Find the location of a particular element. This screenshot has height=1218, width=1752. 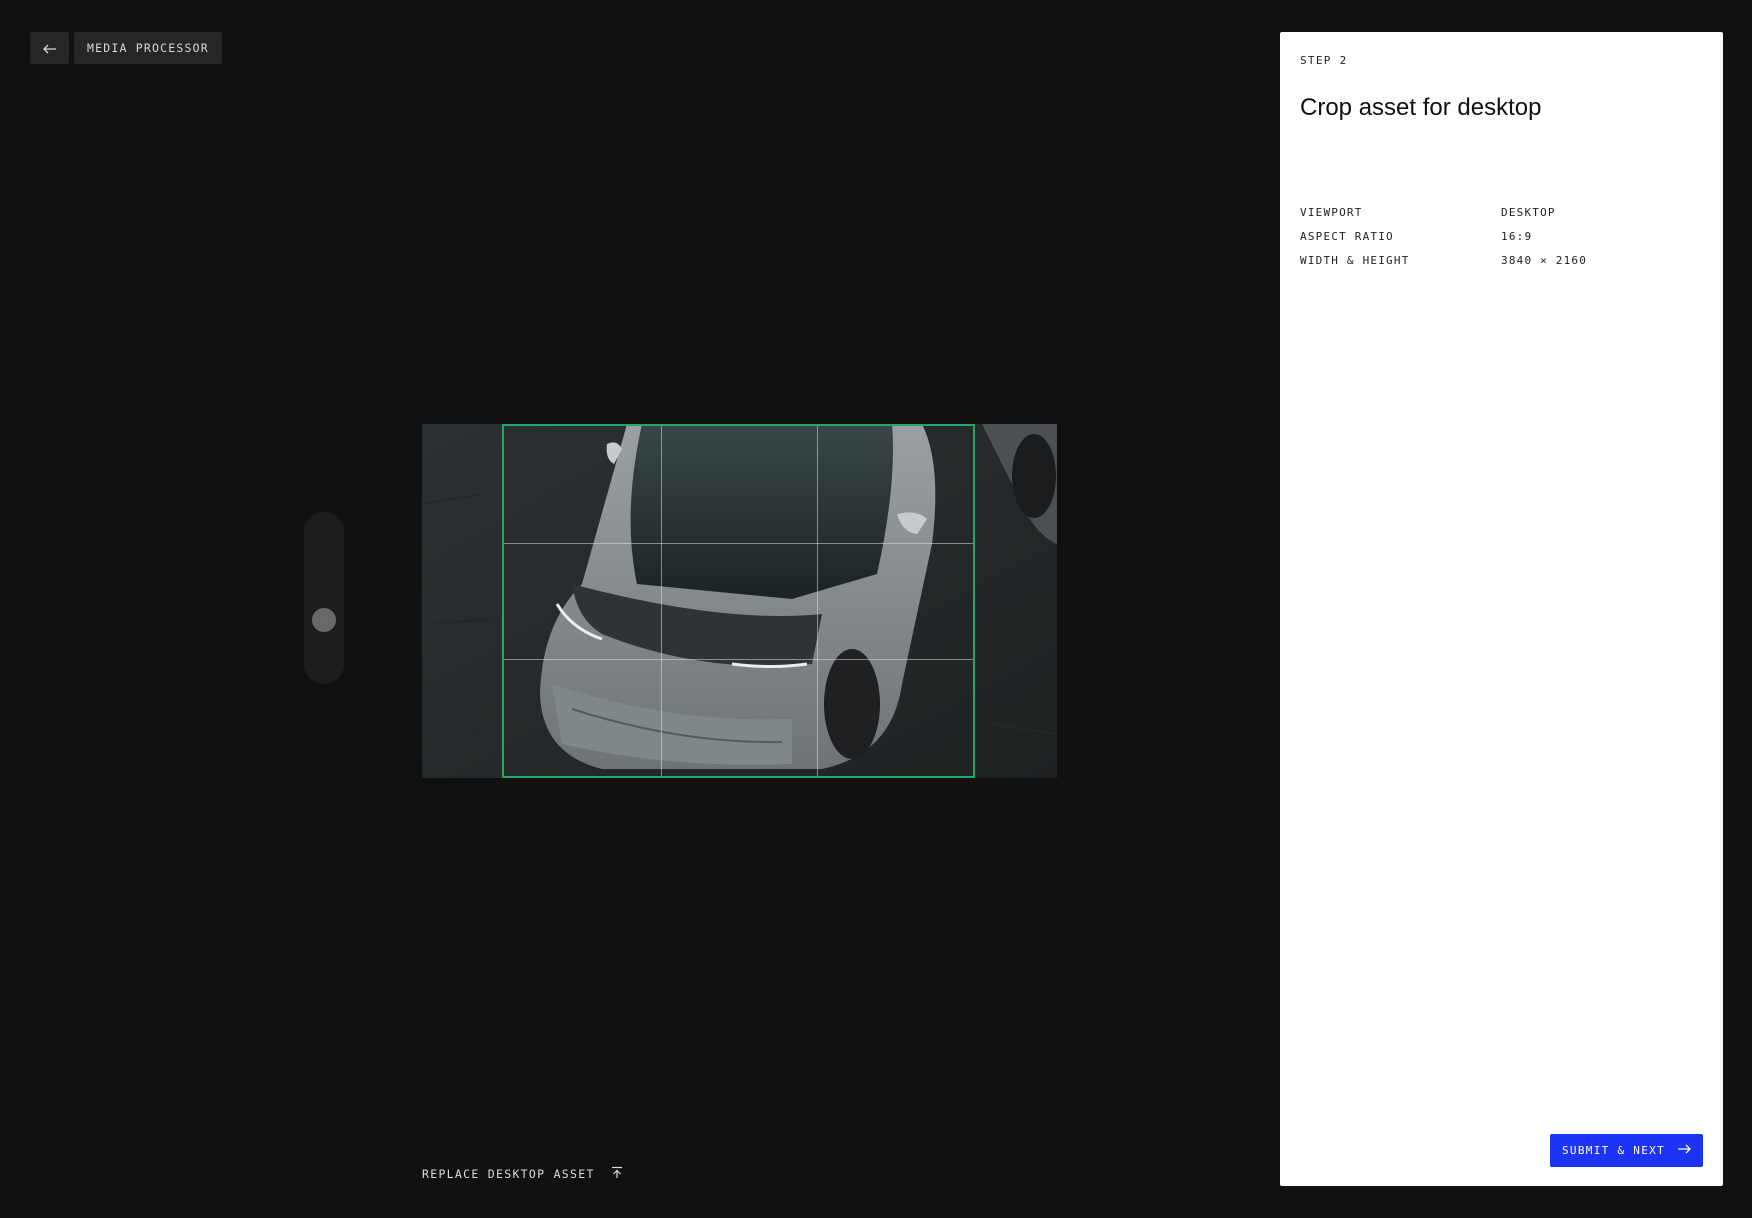

spec-row: VIEWPORT DESKTOP is located at coordinates (1500, 212).